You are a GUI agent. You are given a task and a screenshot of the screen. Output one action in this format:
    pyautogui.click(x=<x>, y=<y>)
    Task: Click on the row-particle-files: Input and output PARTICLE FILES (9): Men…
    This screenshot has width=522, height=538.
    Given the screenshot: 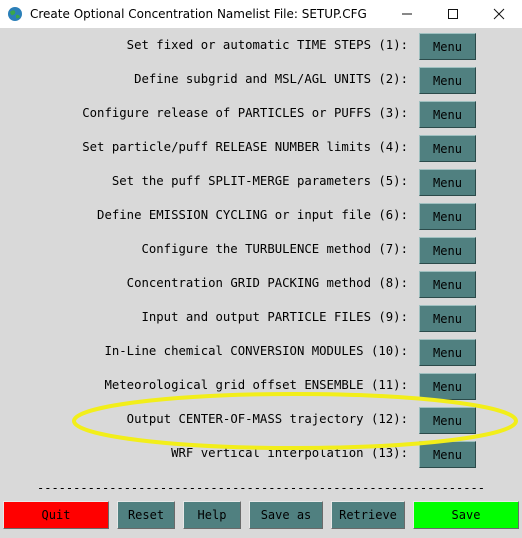 What is the action you would take?
    pyautogui.click(x=261, y=319)
    